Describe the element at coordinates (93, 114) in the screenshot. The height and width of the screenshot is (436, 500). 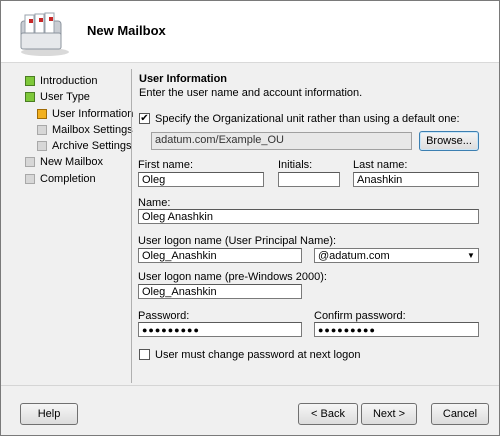
I see `nav-step-label: User Information` at that location.